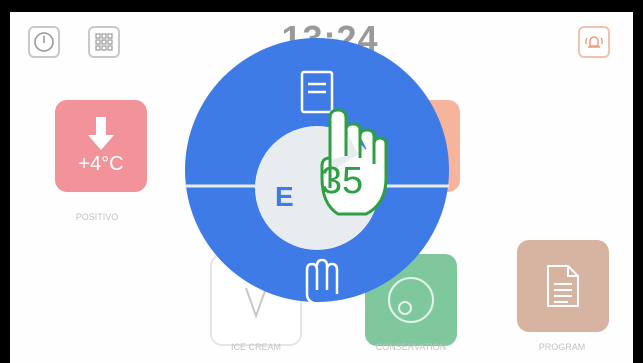 Image resolution: width=643 pixels, height=363 pixels. Describe the element at coordinates (255, 347) in the screenshot. I see `ice-cream-label: ICE CREAM` at that location.